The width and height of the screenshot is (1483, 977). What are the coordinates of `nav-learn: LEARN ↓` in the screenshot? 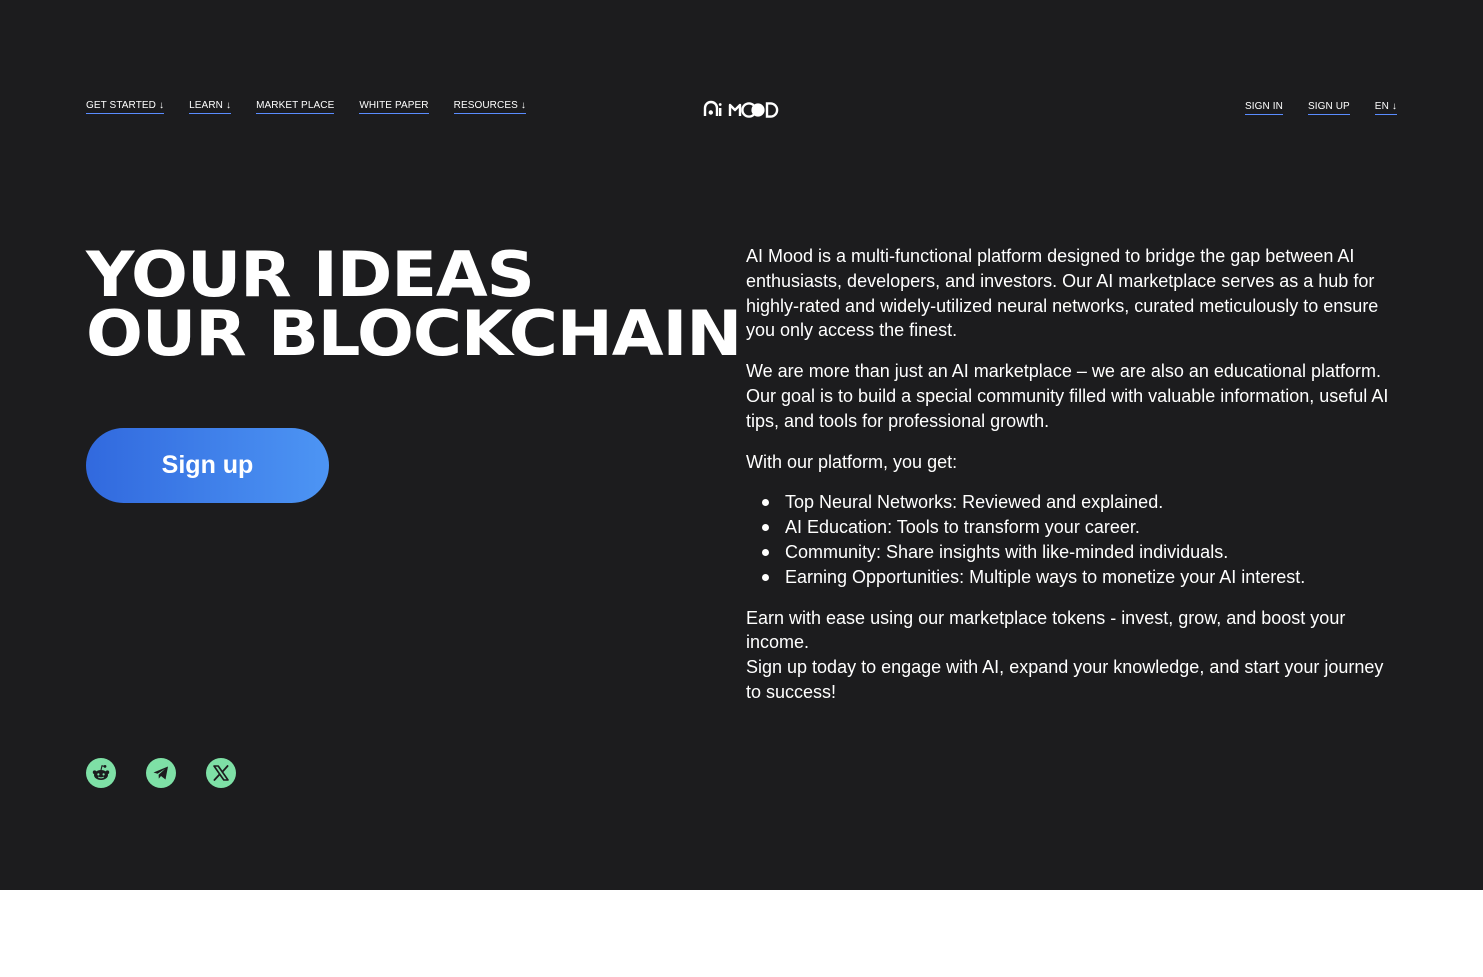 It's located at (210, 106).